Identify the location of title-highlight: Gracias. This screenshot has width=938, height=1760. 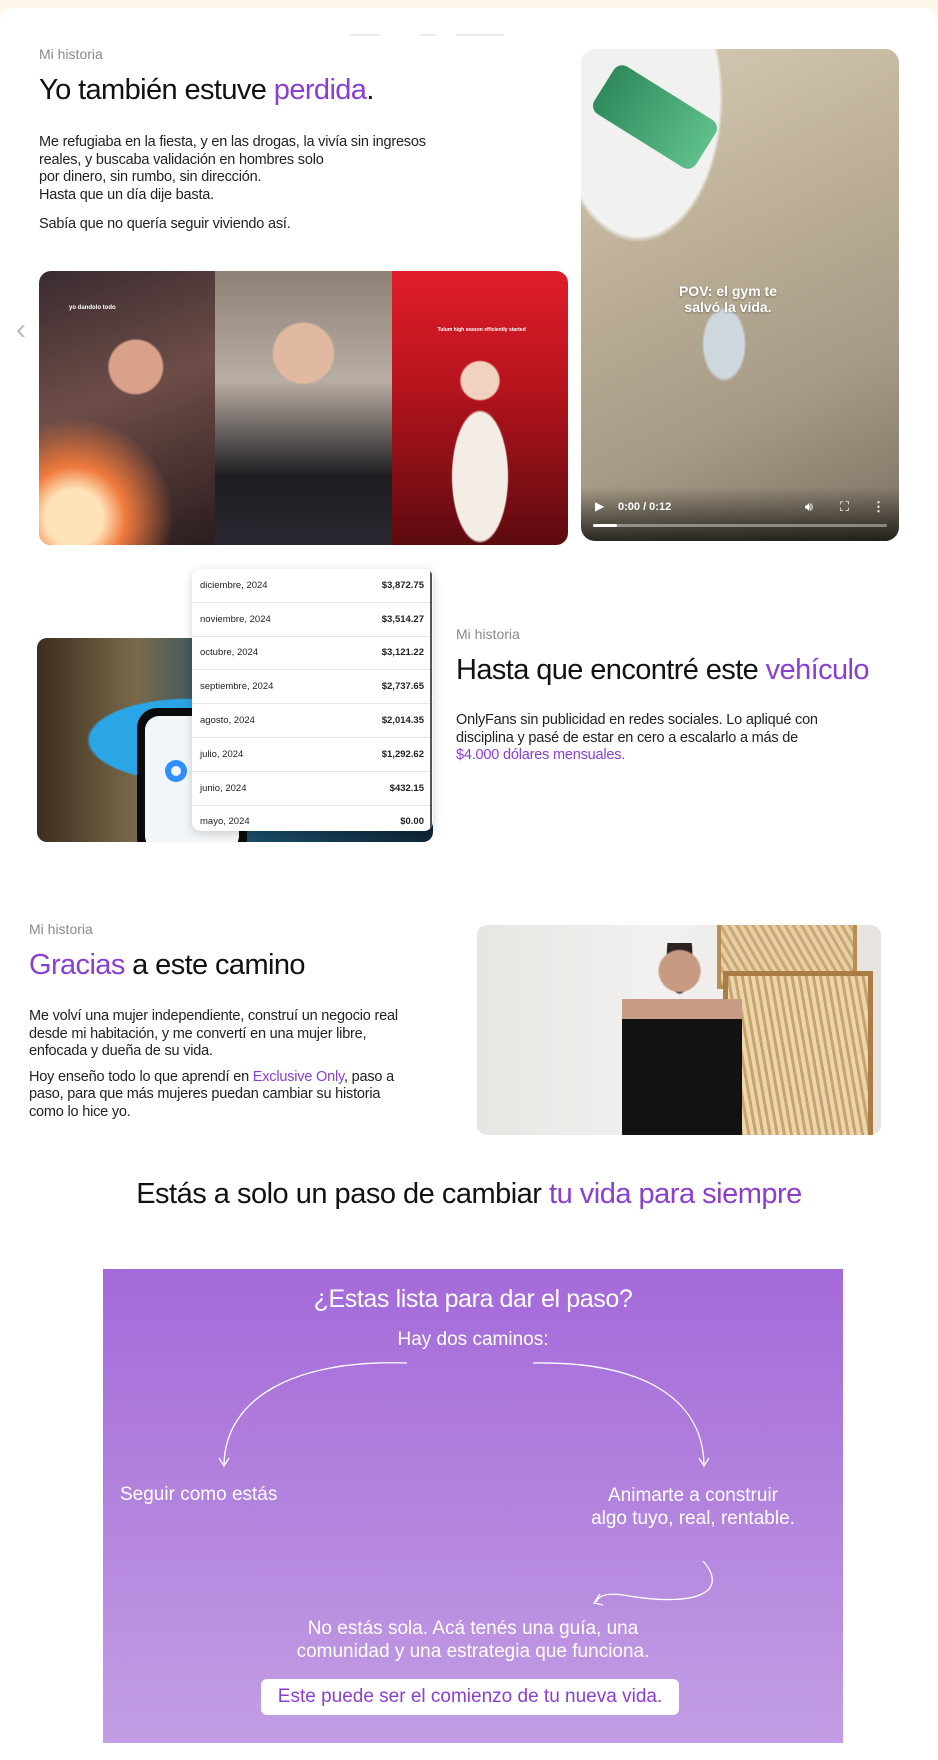
(77, 965).